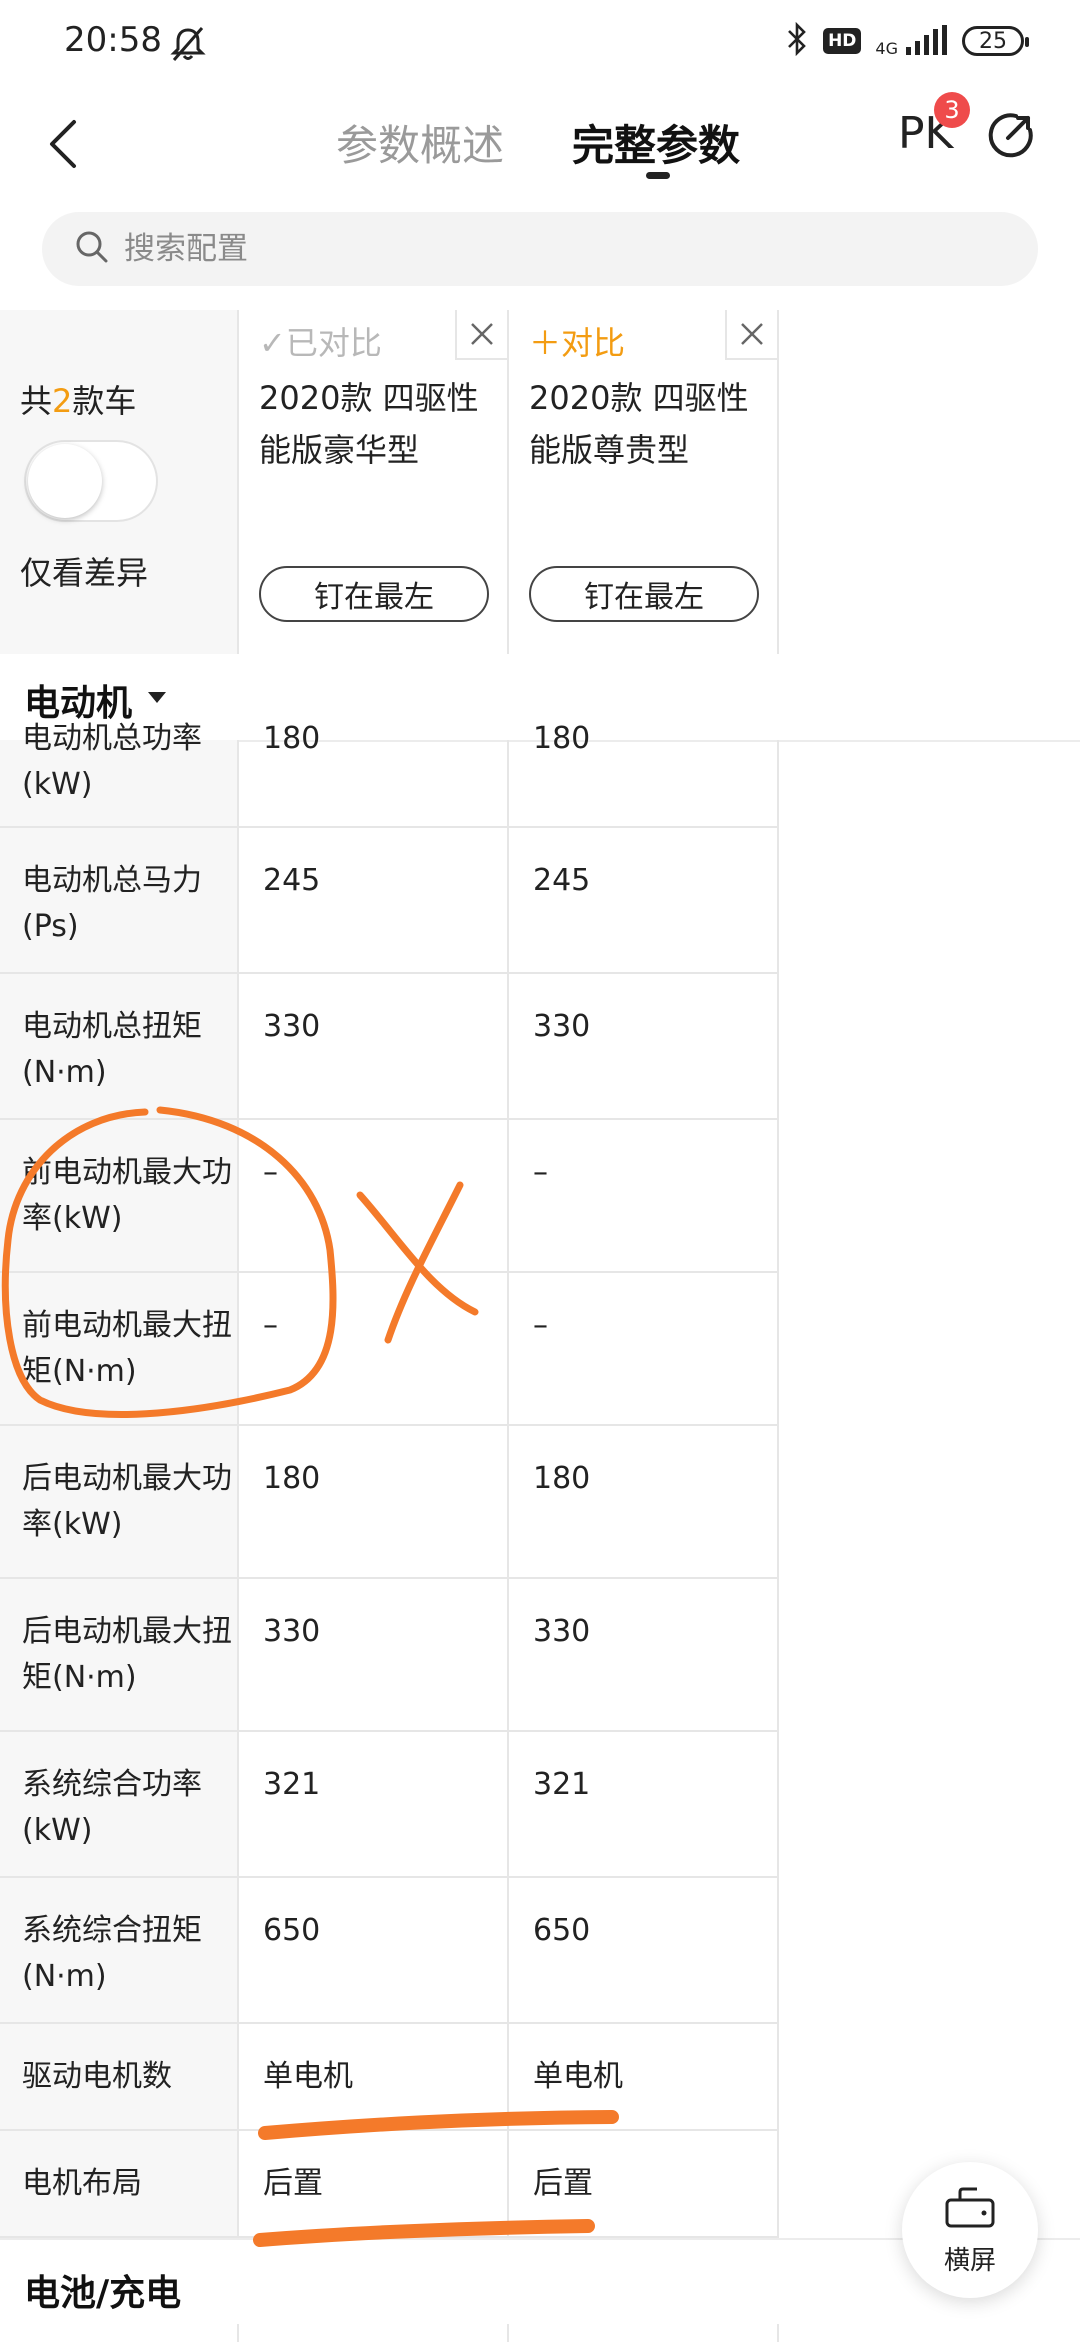 The image size is (1080, 2342). What do you see at coordinates (84, 573) in the screenshot?
I see `diff-only-label: 仅看差异` at bounding box center [84, 573].